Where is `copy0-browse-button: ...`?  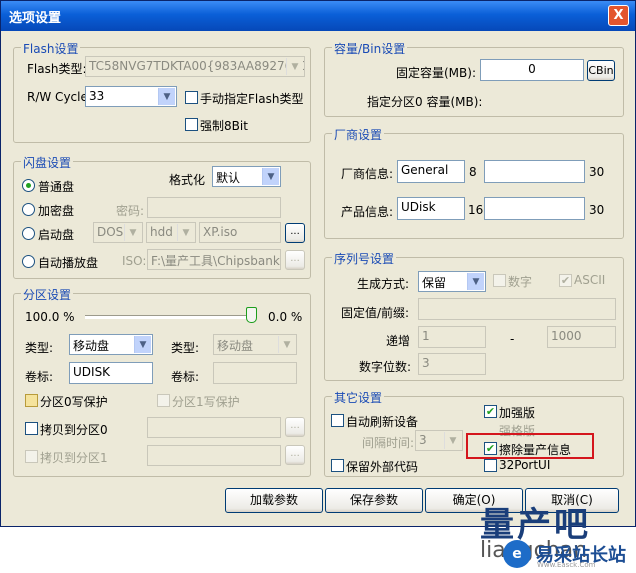
copy0-browse-button: ... is located at coordinates (295, 427).